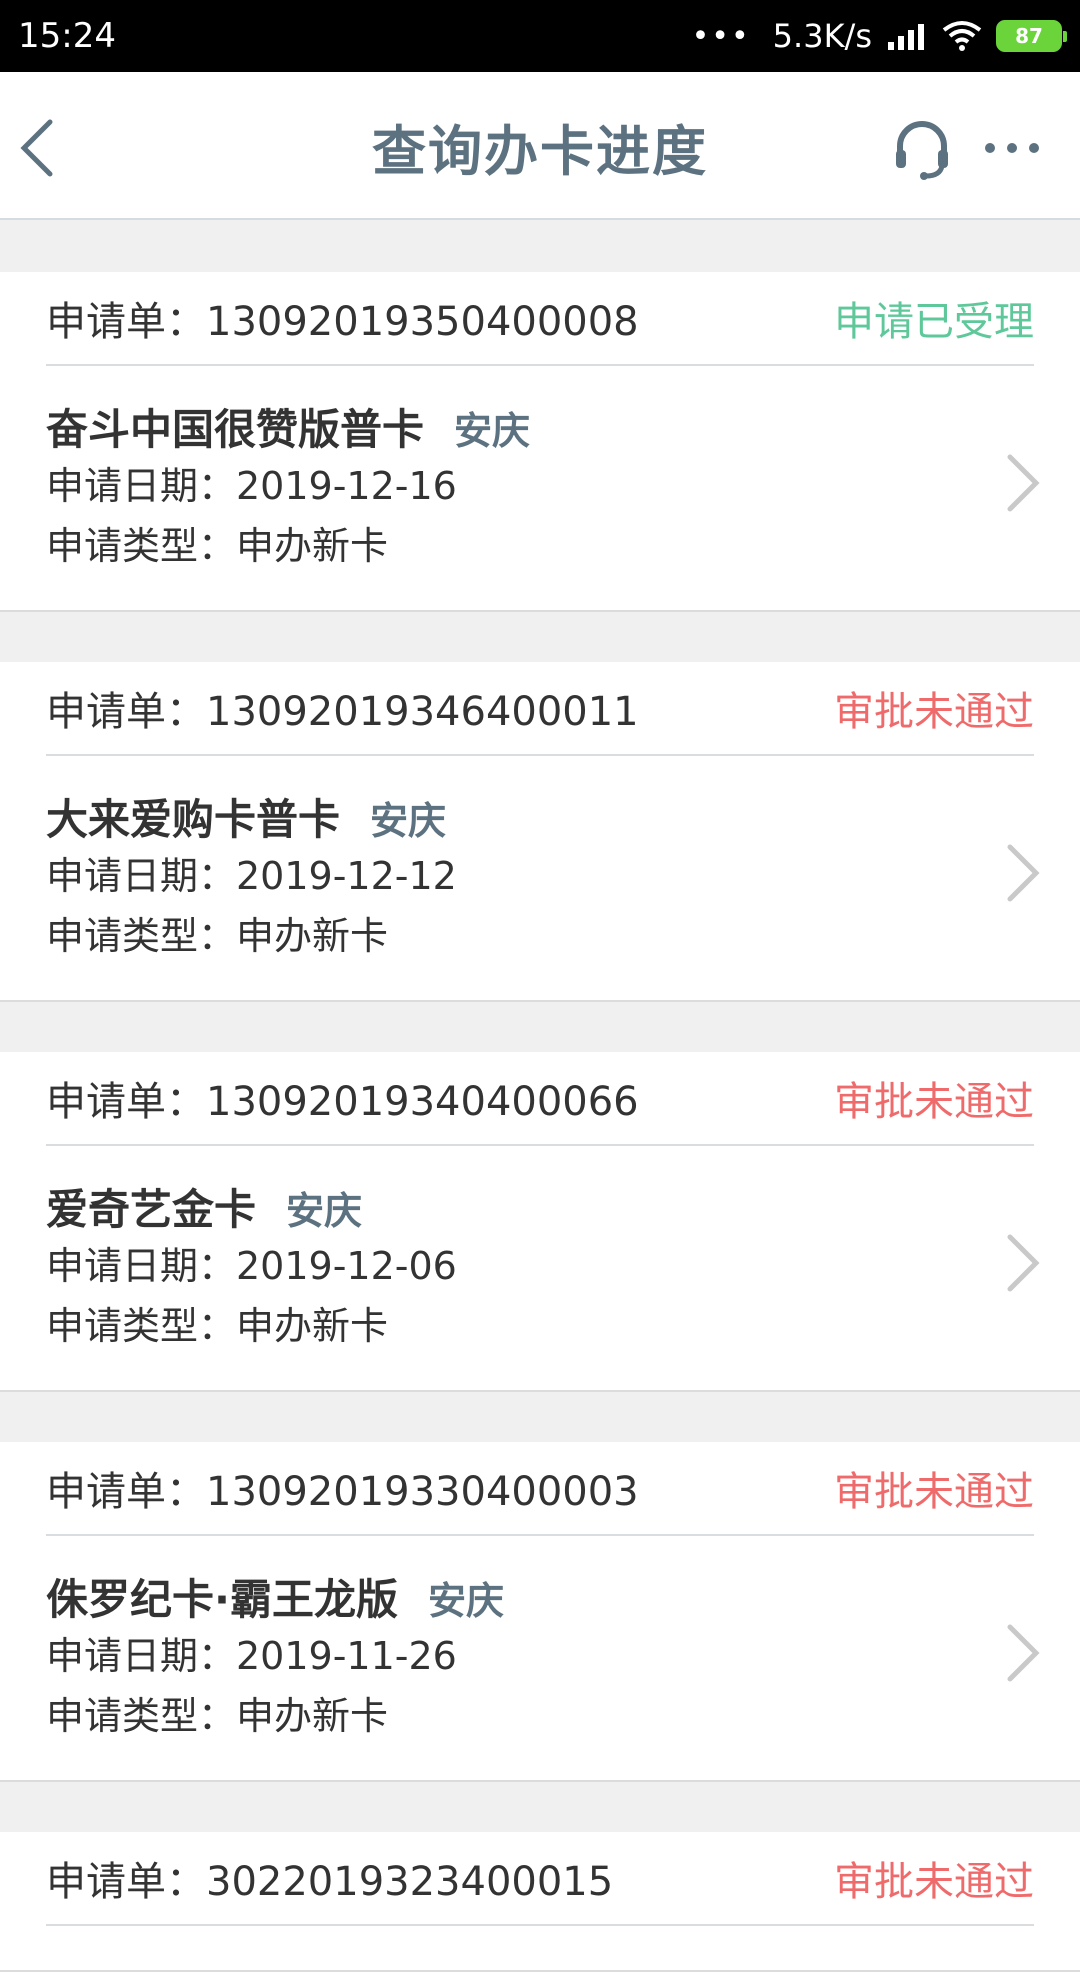  What do you see at coordinates (151, 1209) in the screenshot?
I see `card-name: 爱奇艺金卡` at bounding box center [151, 1209].